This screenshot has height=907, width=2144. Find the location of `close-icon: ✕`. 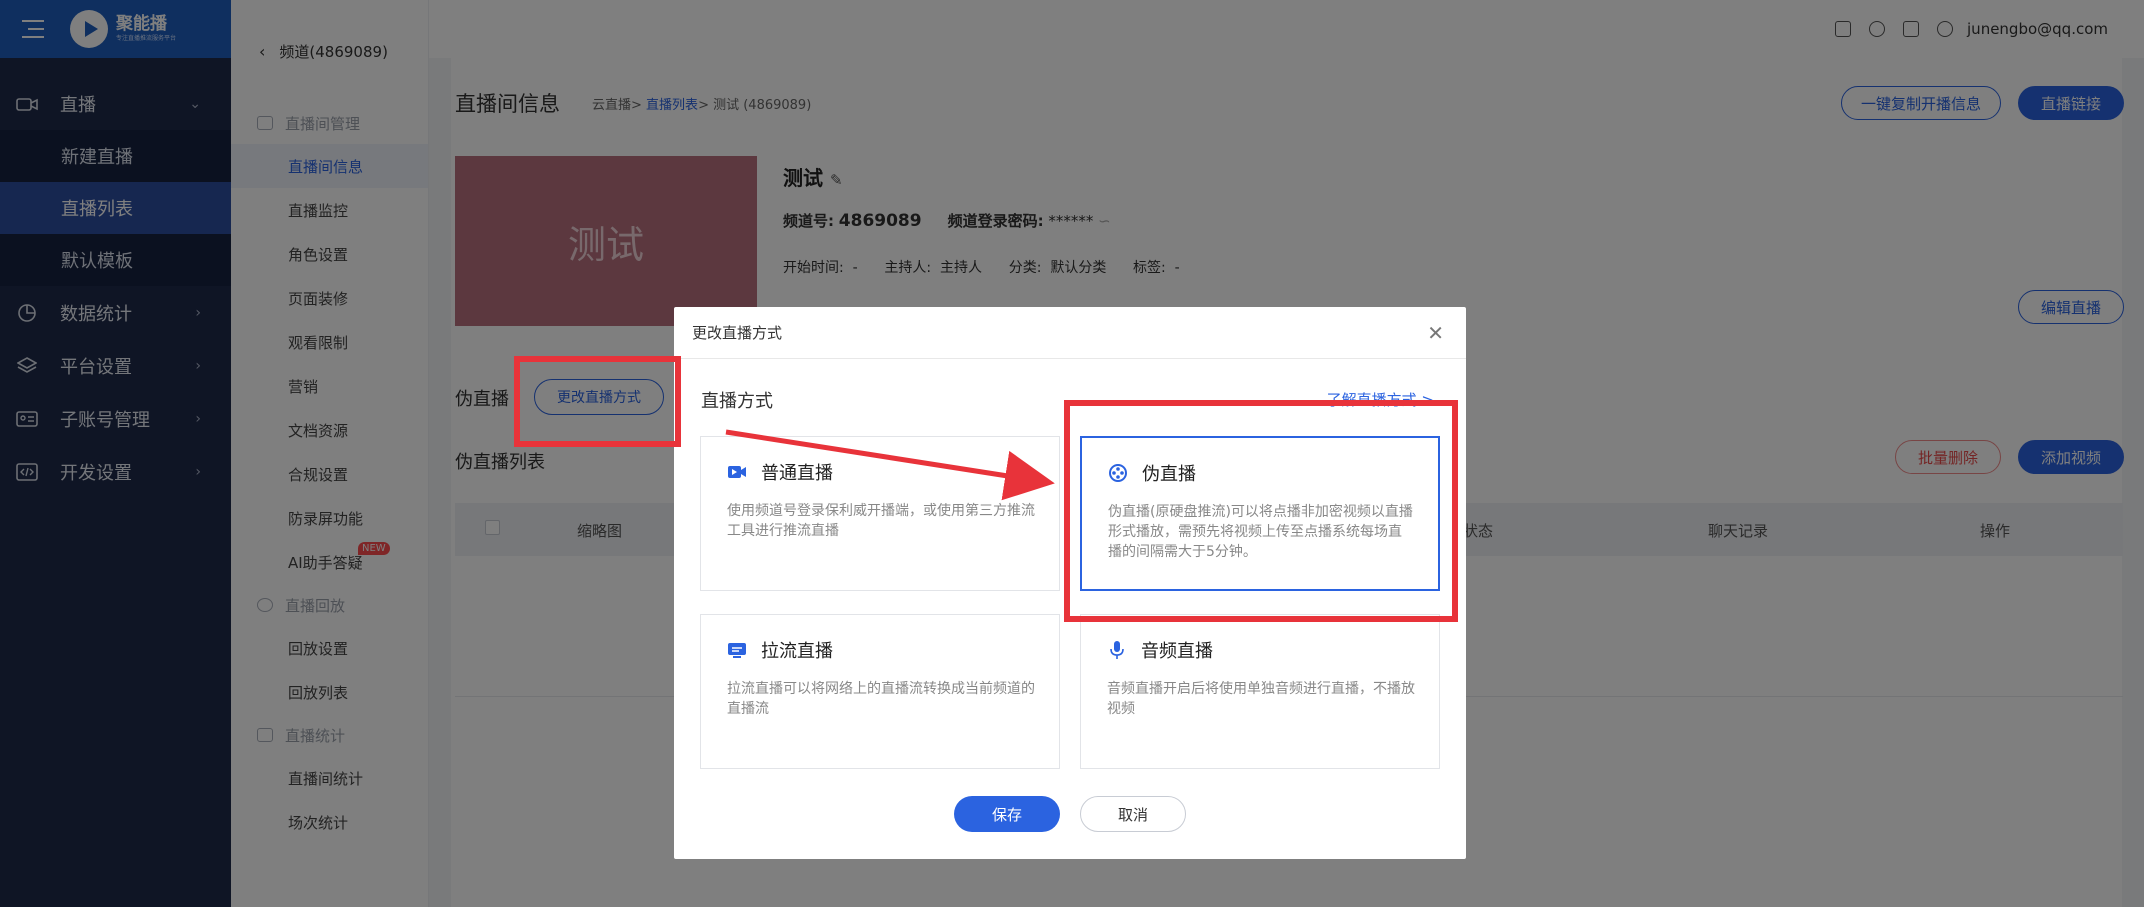

close-icon: ✕ is located at coordinates (1435, 333).